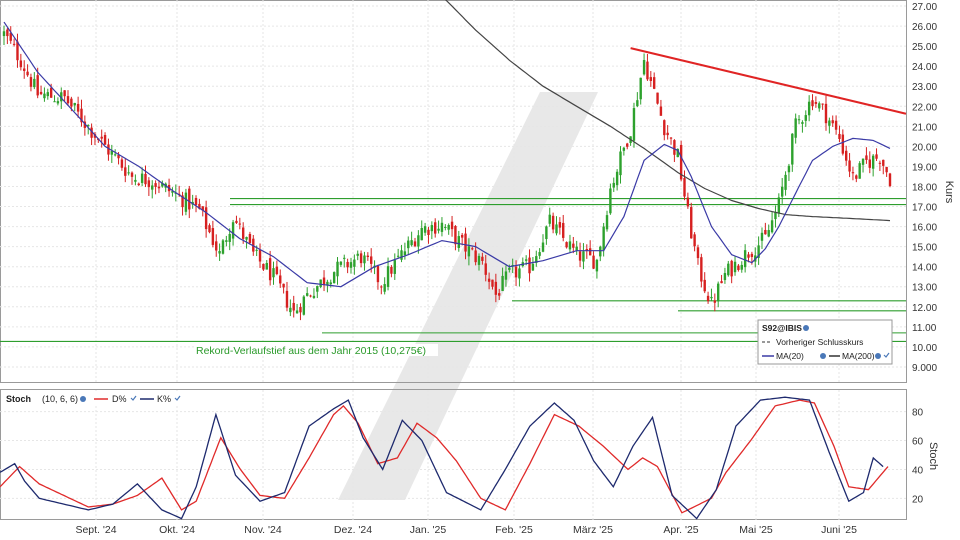  Describe the element at coordinates (924, 228) in the screenshot. I see `main-y-tick-label: 16.00` at that location.